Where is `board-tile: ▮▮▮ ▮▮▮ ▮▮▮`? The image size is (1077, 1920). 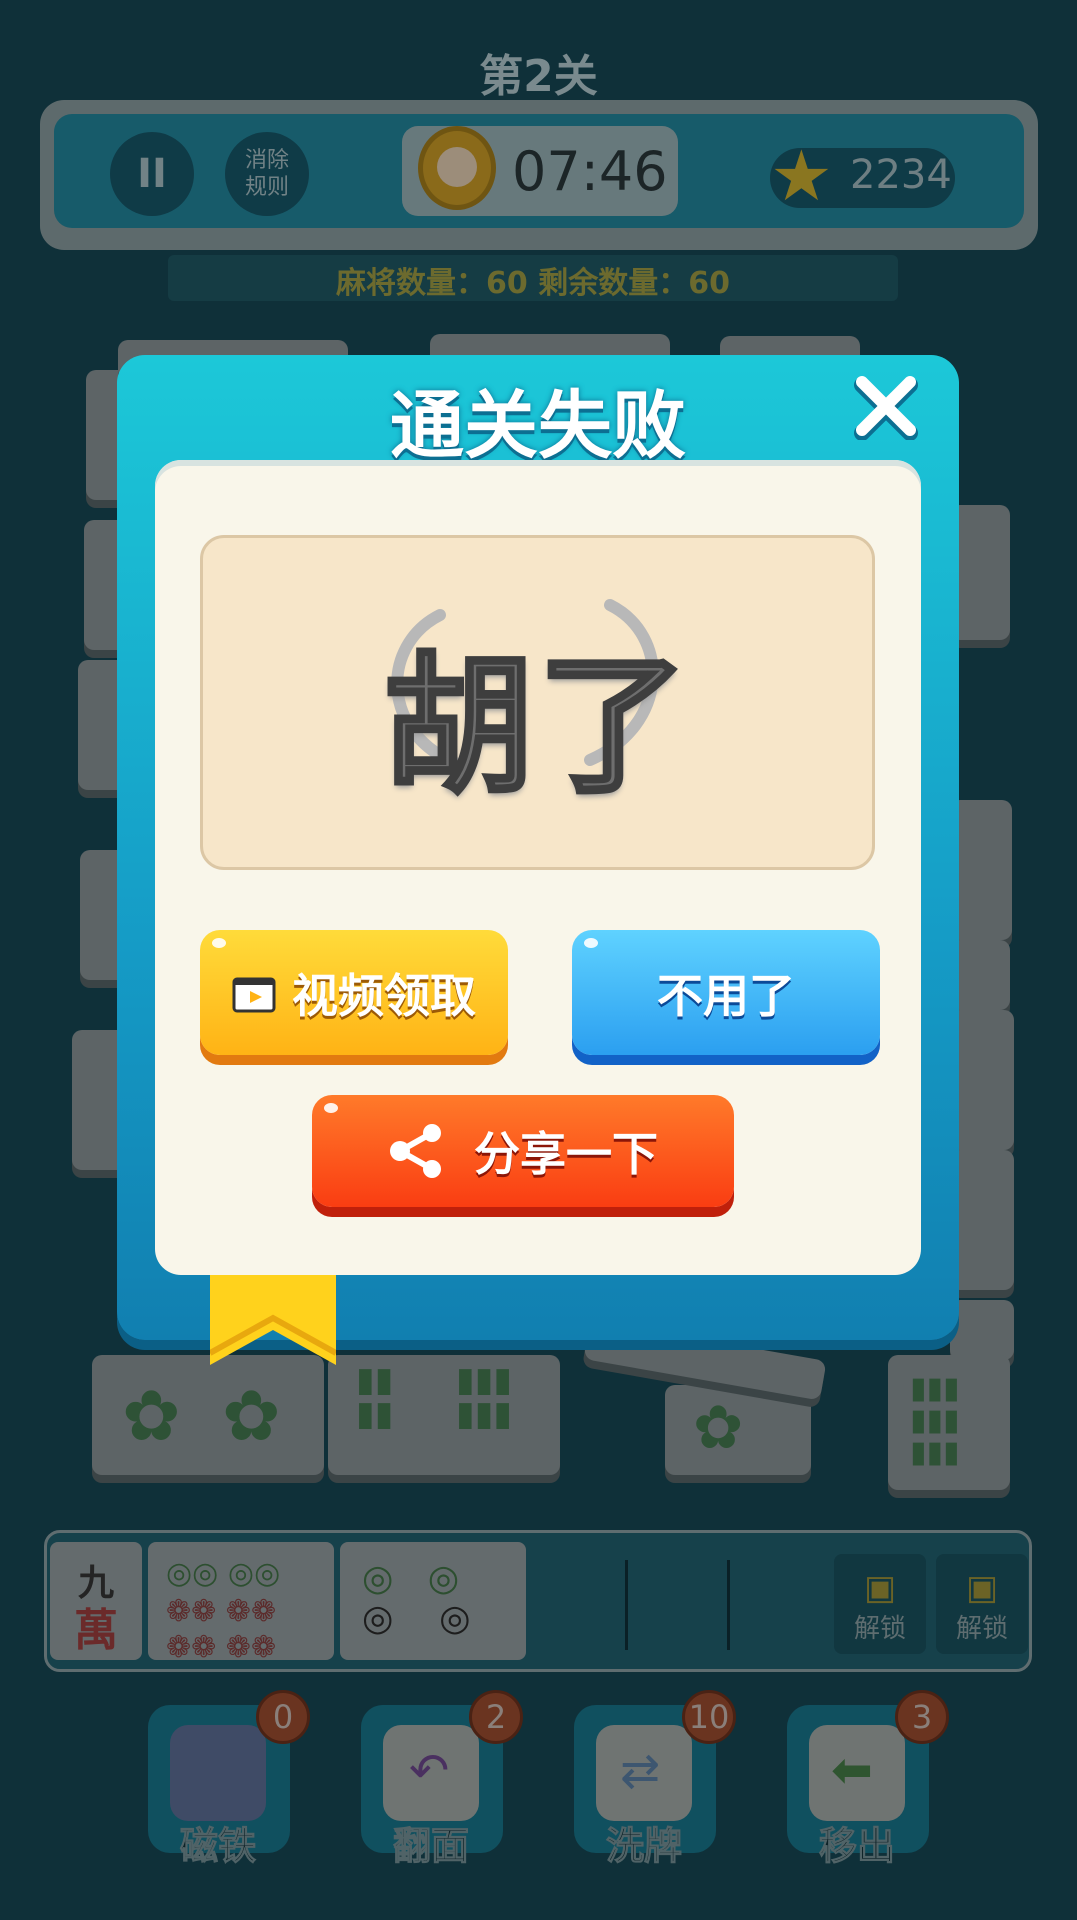
board-tile: ▮▮▮ ▮▮▮ ▮▮▮ is located at coordinates (949, 1422).